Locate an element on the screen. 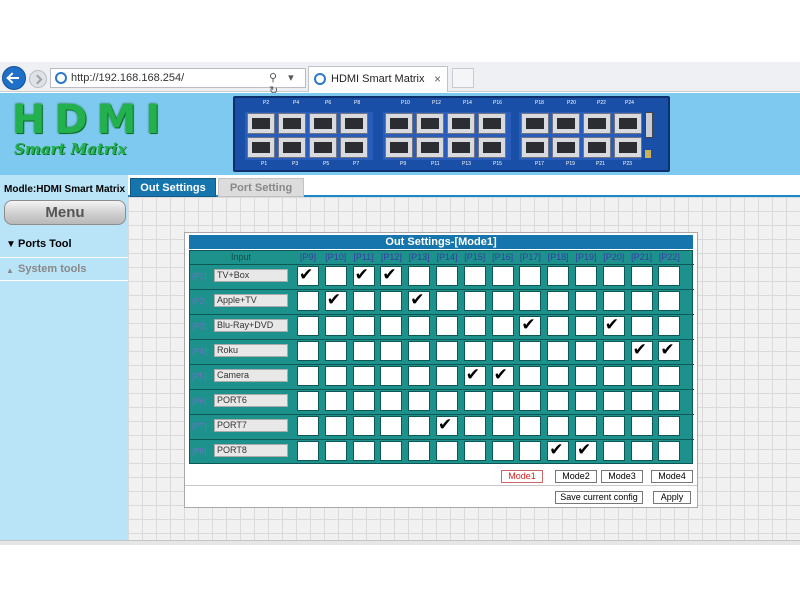 The height and width of the screenshot is (600, 800). browser-tab: HDMI Smart Matrix × is located at coordinates (378, 79).